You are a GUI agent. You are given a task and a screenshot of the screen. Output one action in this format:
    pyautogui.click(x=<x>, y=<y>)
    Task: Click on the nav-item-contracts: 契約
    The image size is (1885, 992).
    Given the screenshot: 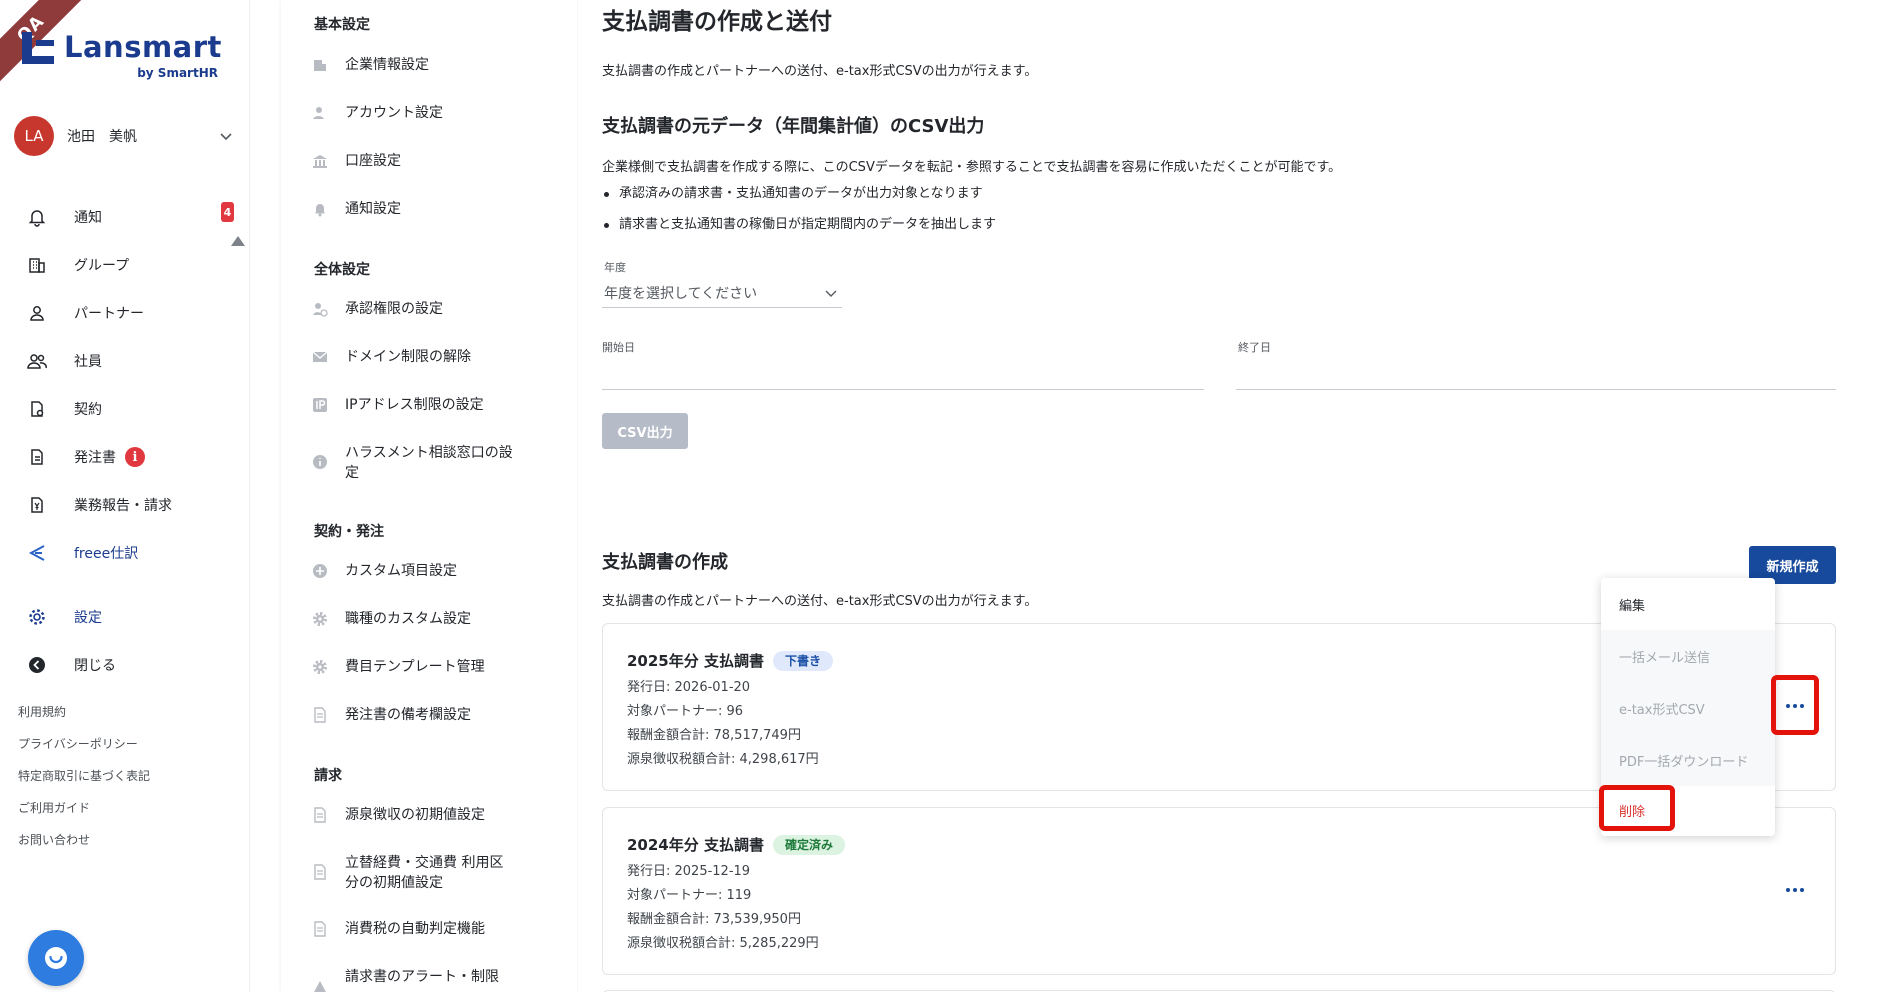 What is the action you would take?
    pyautogui.click(x=120, y=409)
    